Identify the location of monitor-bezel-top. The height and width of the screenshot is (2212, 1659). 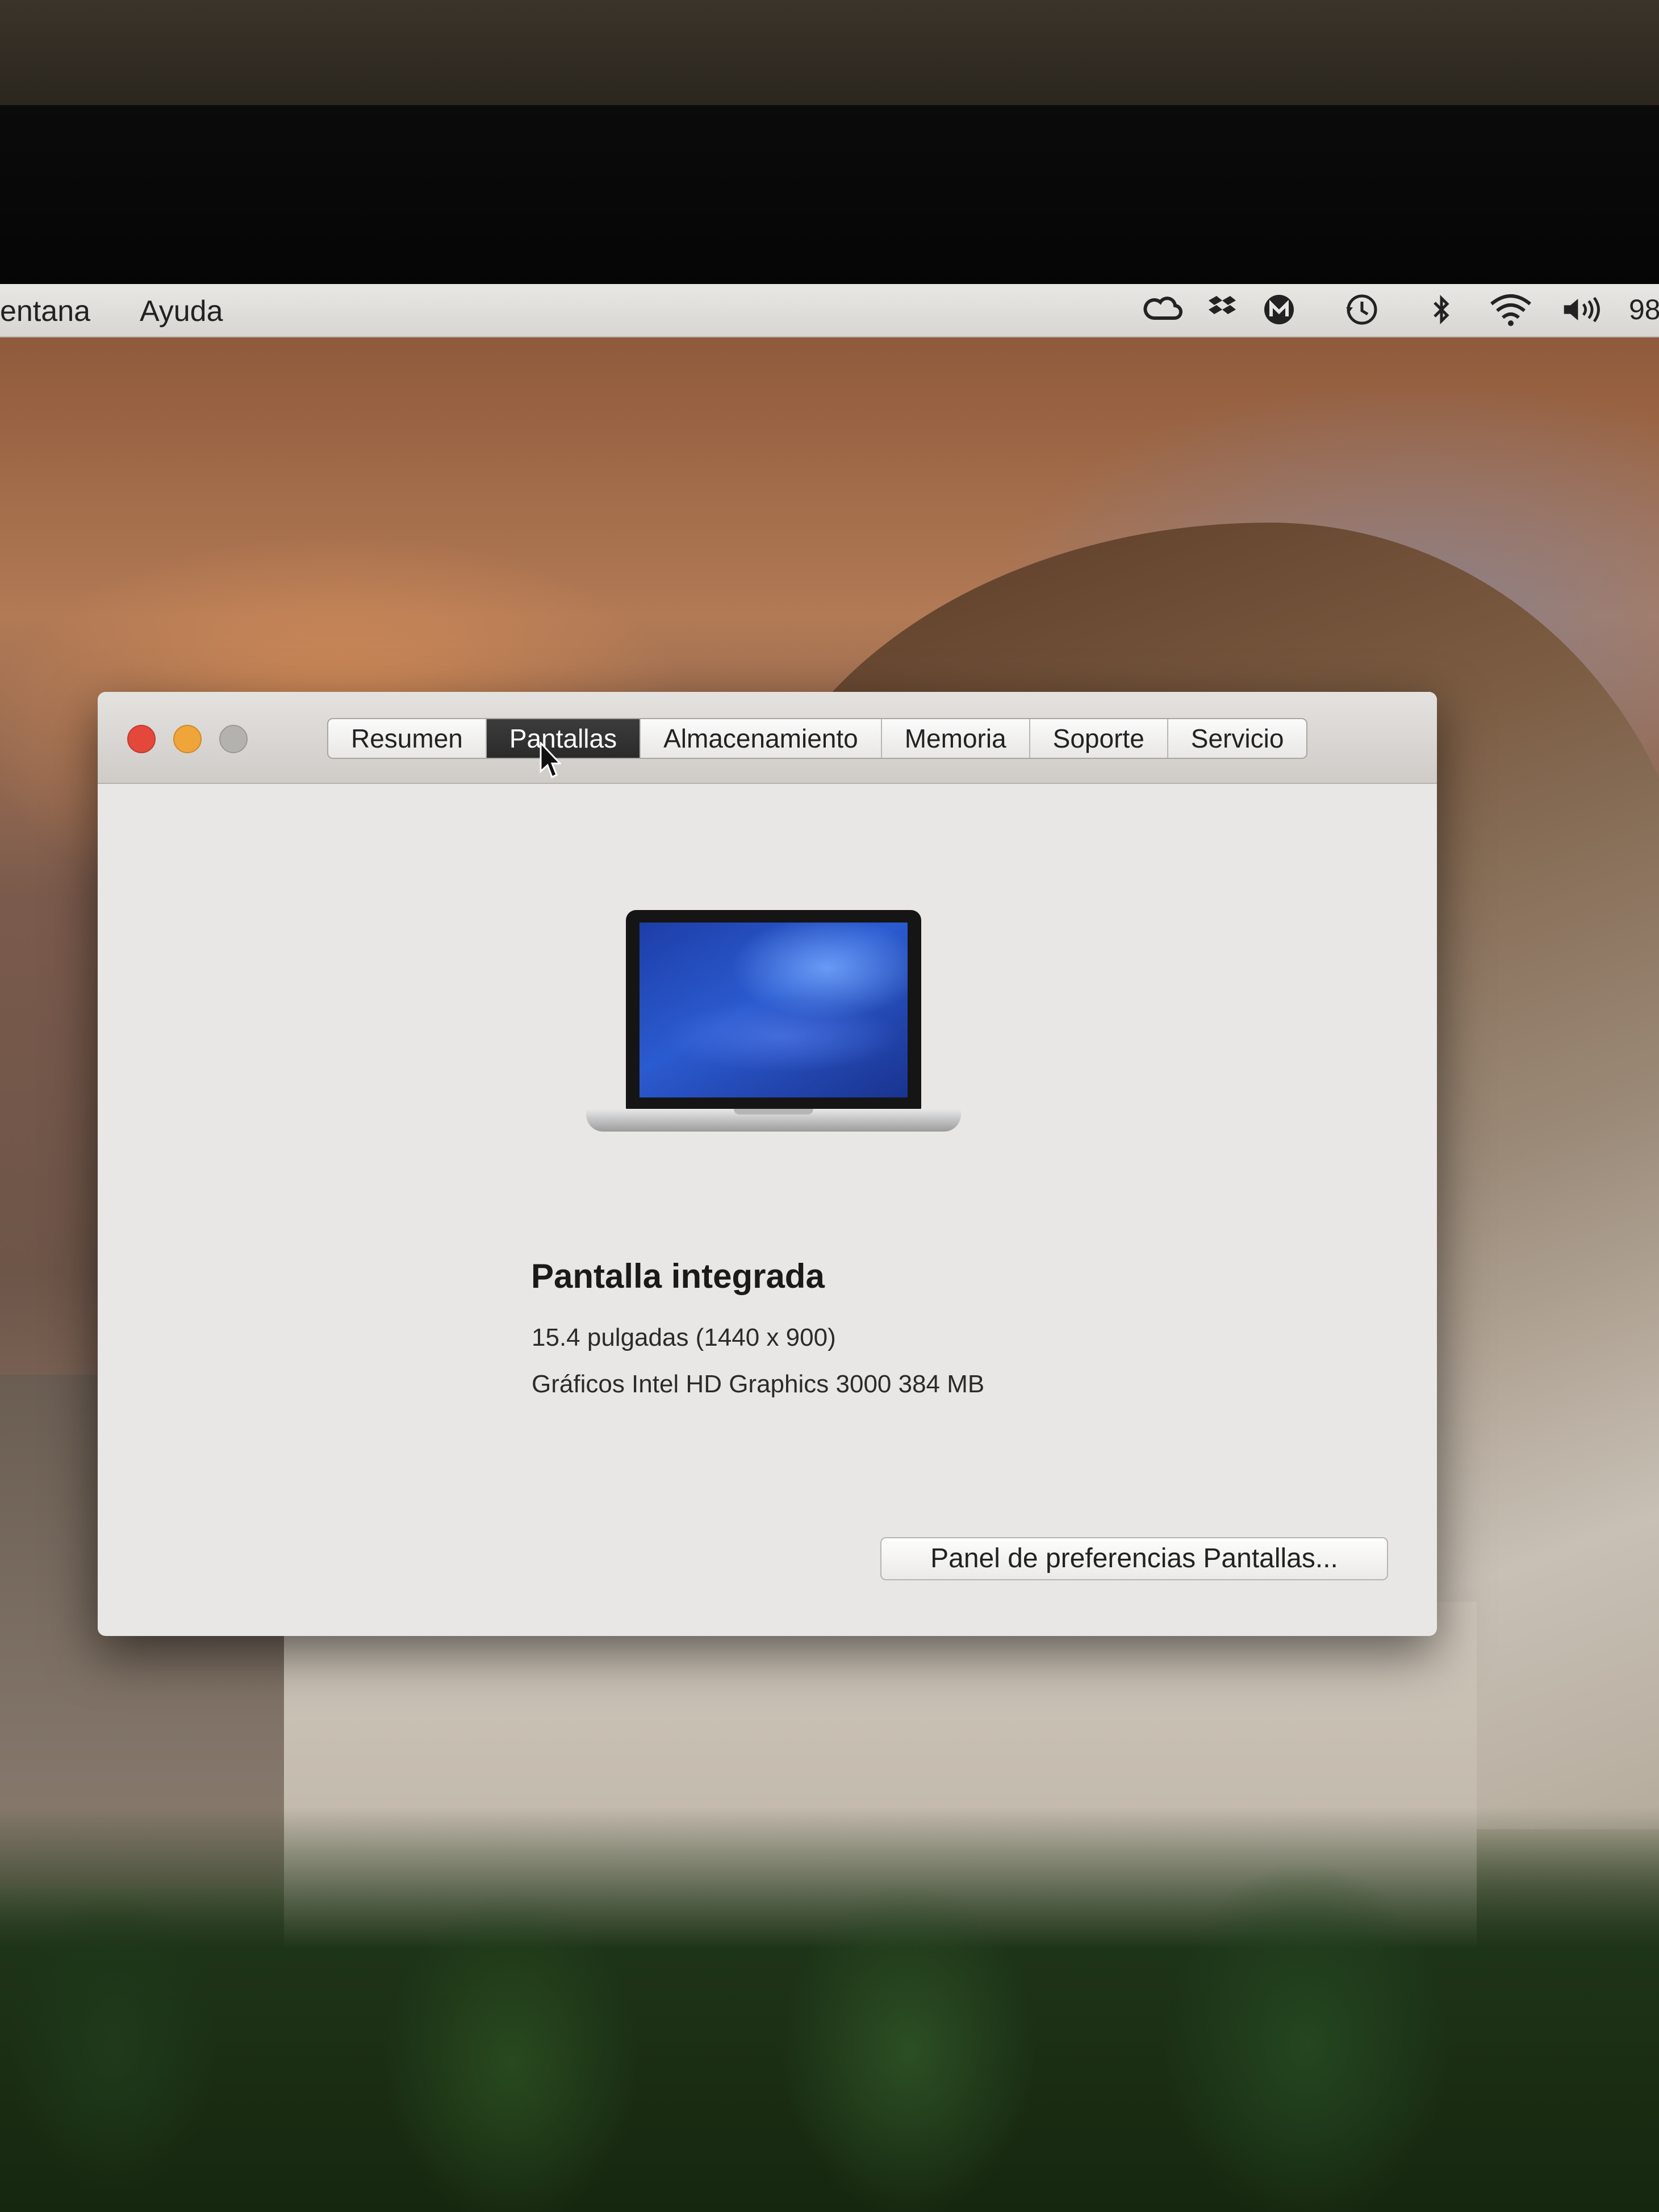
(829, 57).